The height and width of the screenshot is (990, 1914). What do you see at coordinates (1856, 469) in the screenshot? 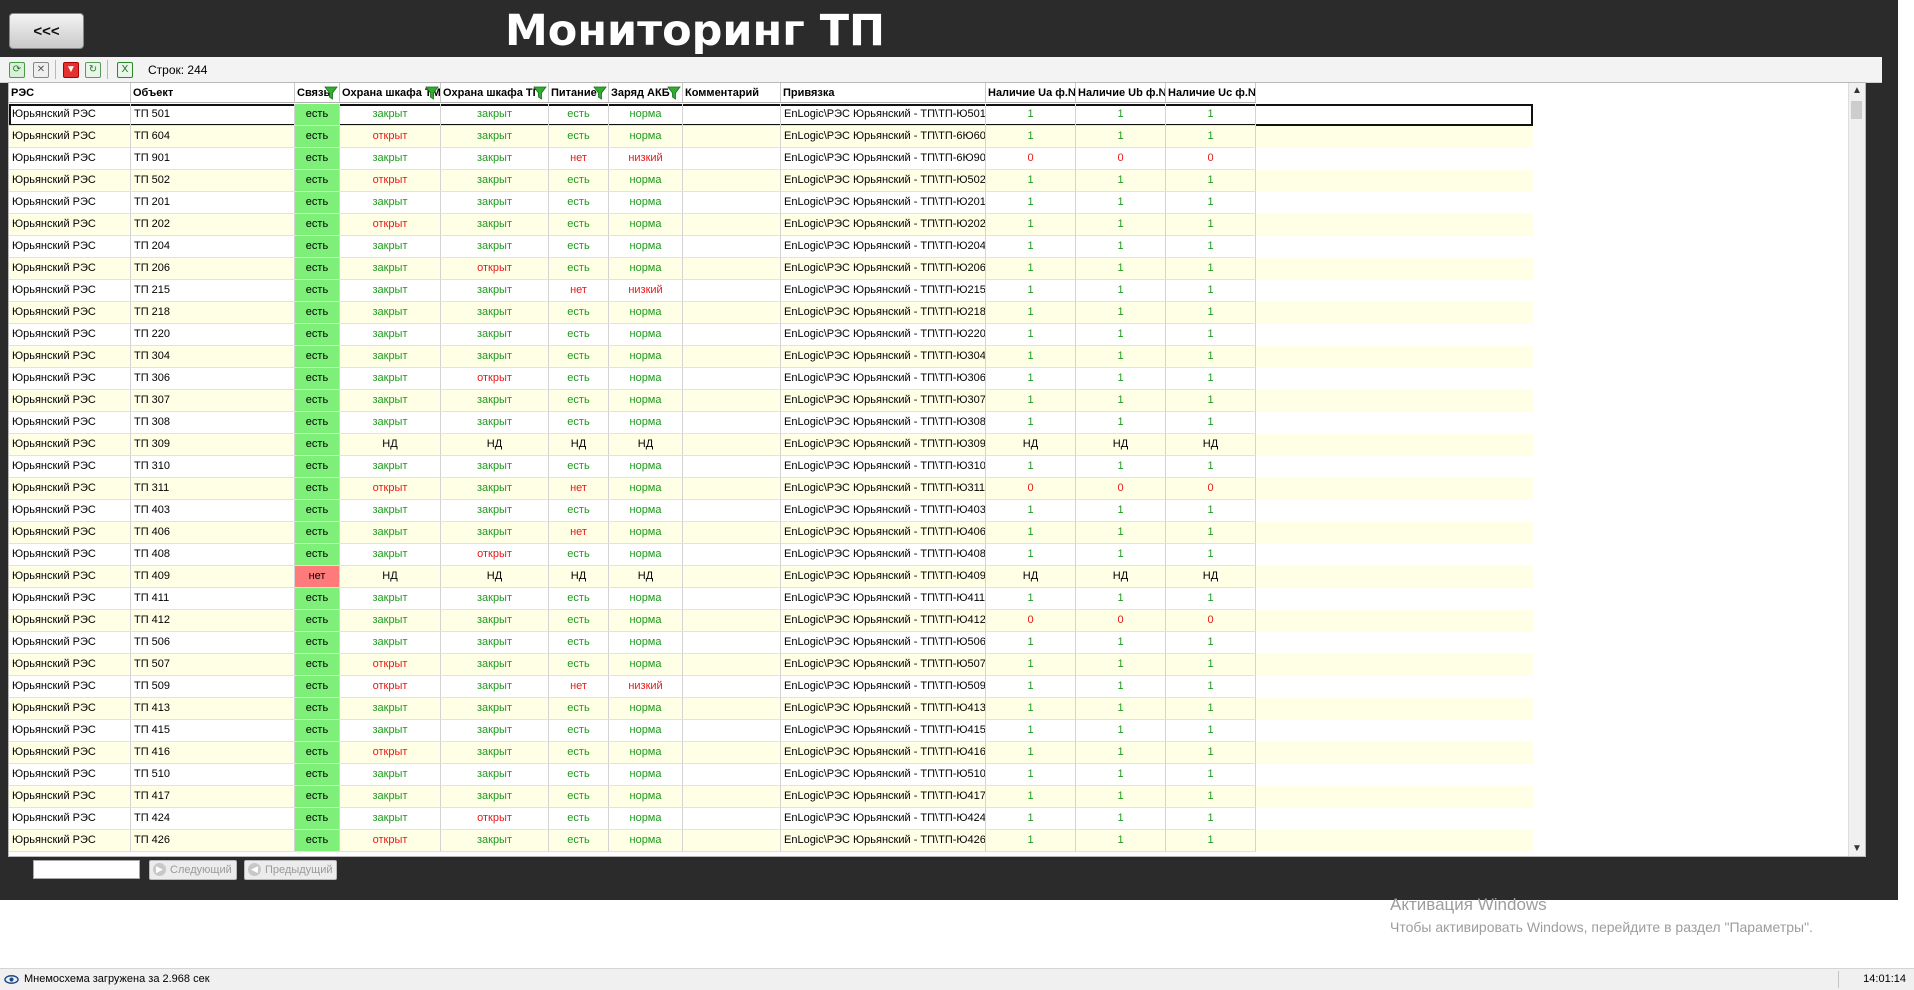
I see `vertical-scrollbar: ▲ ▼` at bounding box center [1856, 469].